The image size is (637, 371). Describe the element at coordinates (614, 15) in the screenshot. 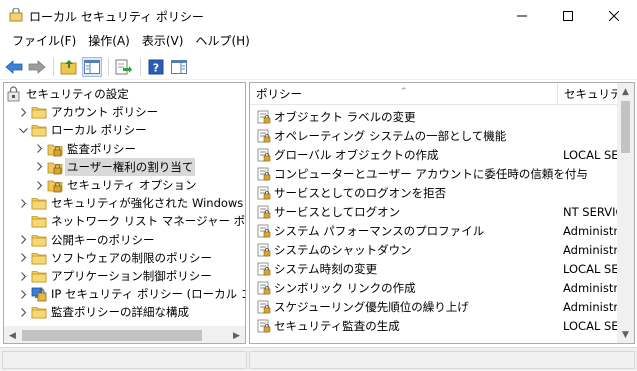

I see `close-button` at that location.